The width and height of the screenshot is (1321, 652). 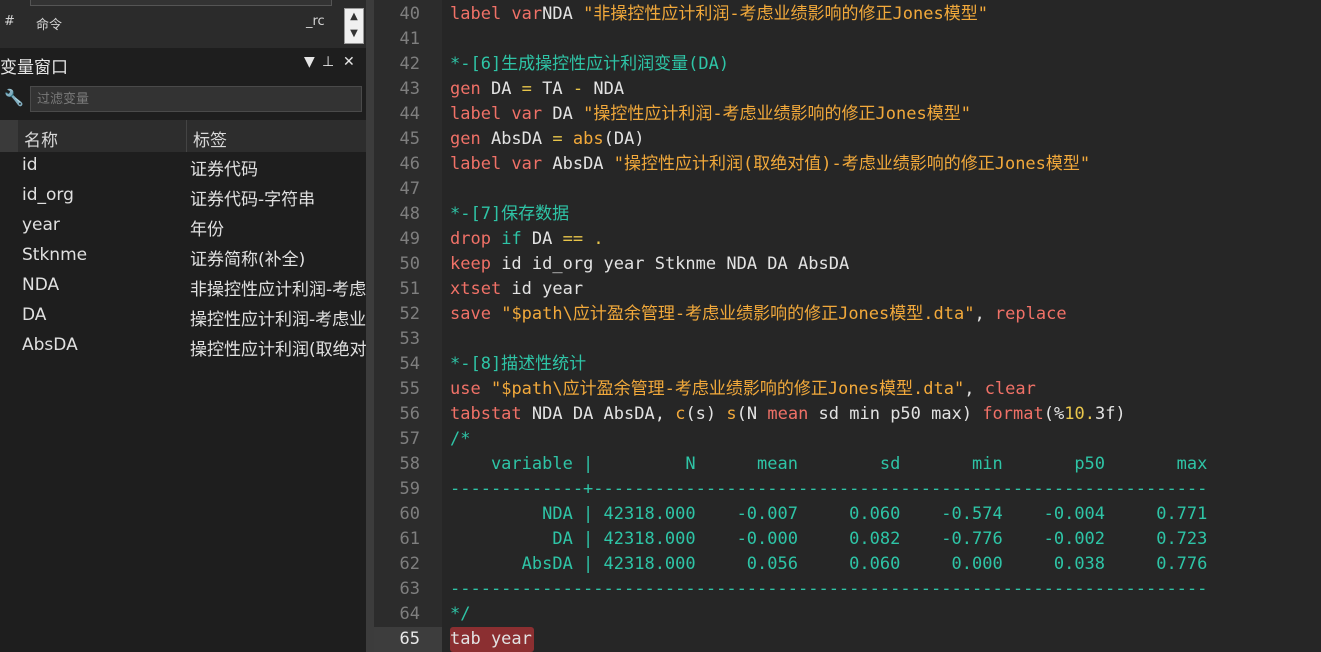 I want to click on code-token: 10, so click(x=1074, y=414).